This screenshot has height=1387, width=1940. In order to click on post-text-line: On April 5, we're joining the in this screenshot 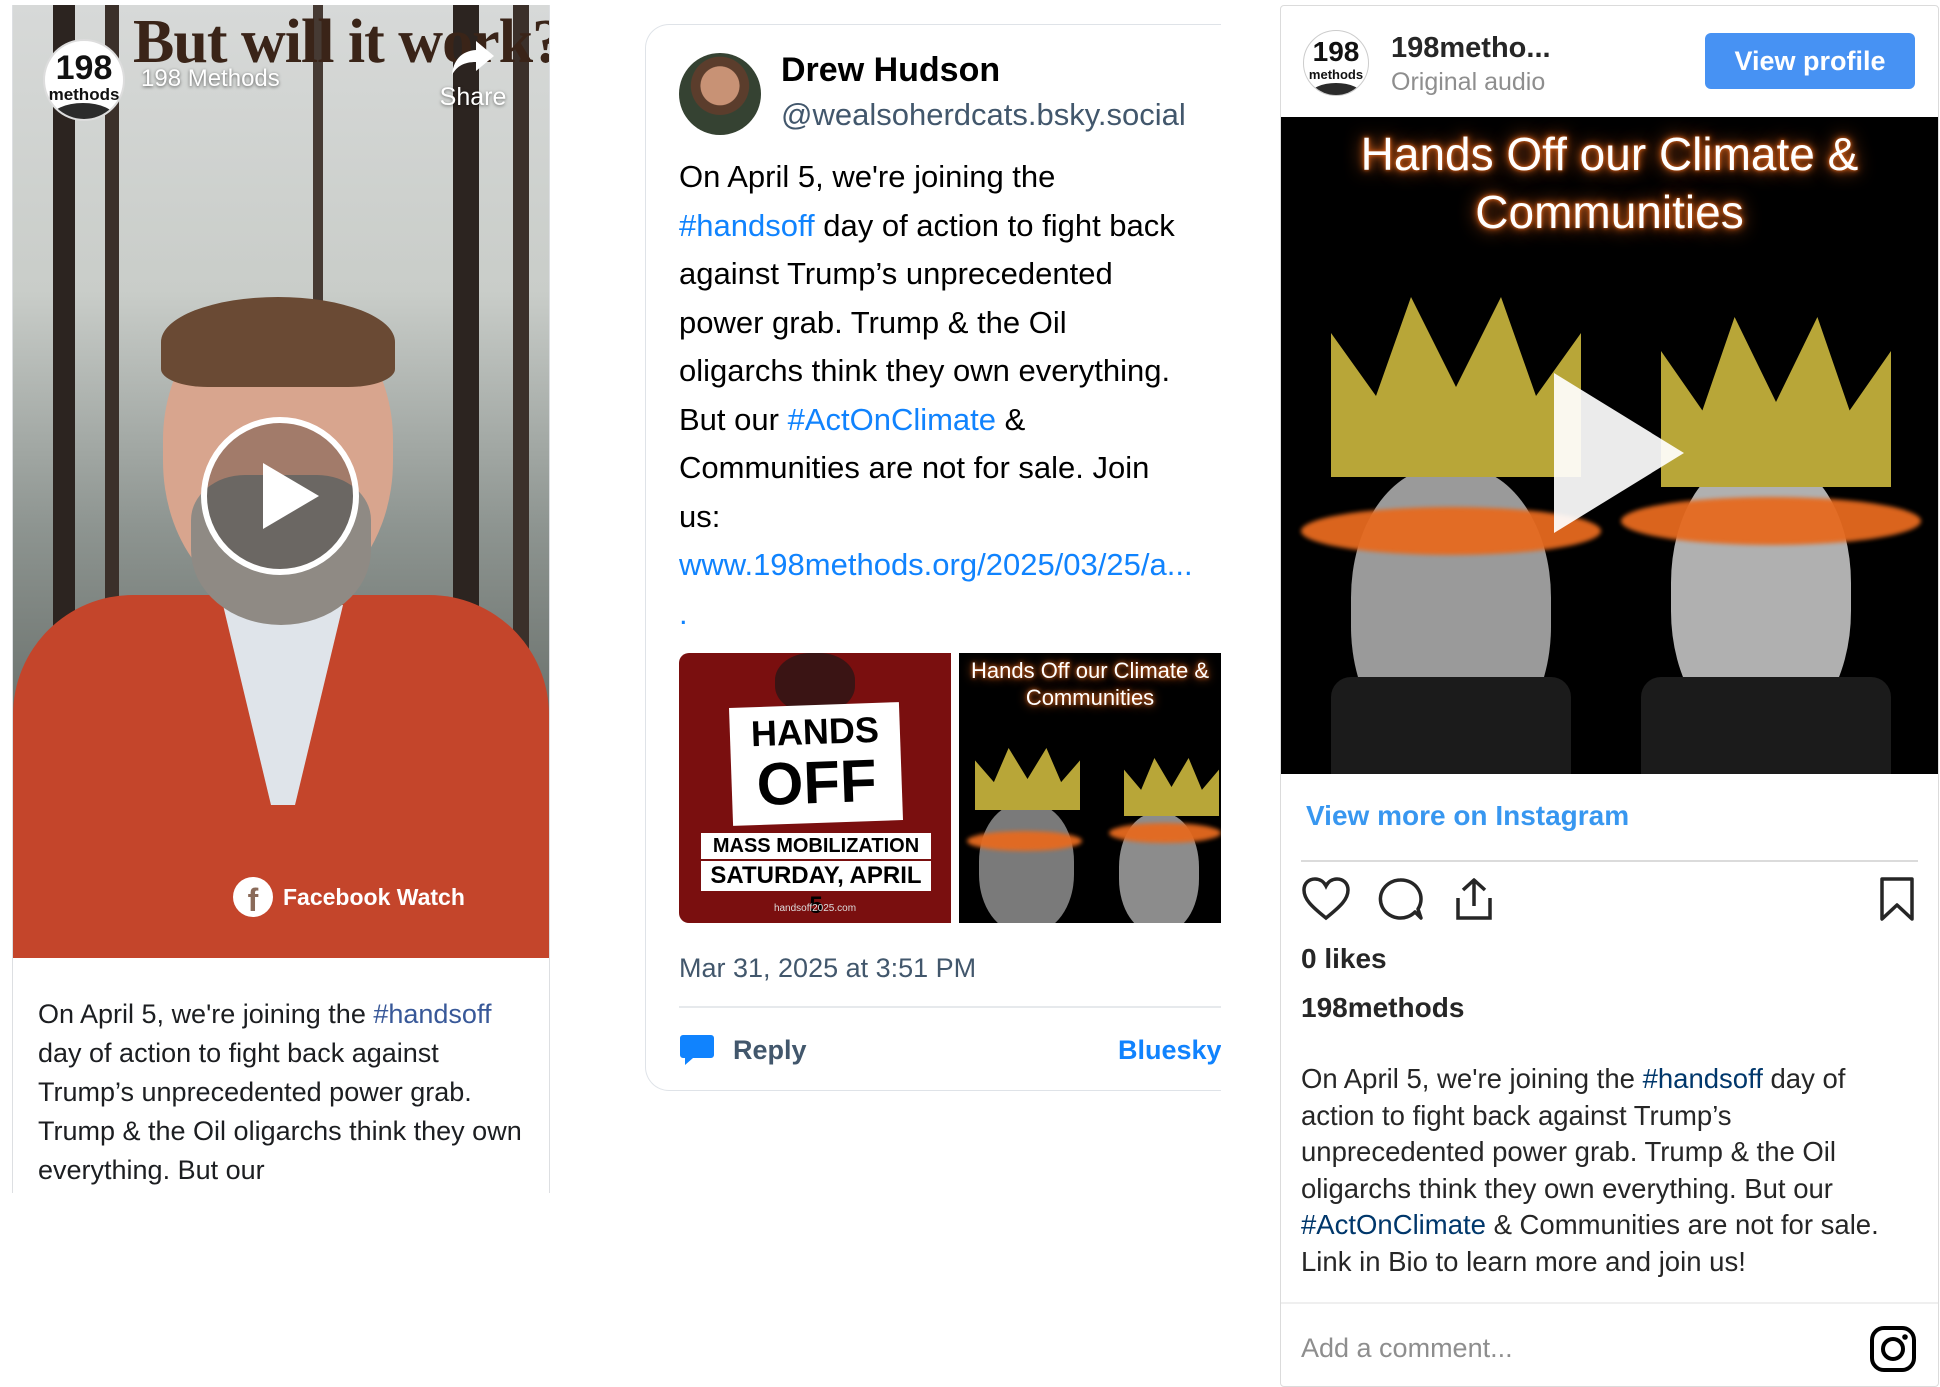, I will do `click(867, 176)`.